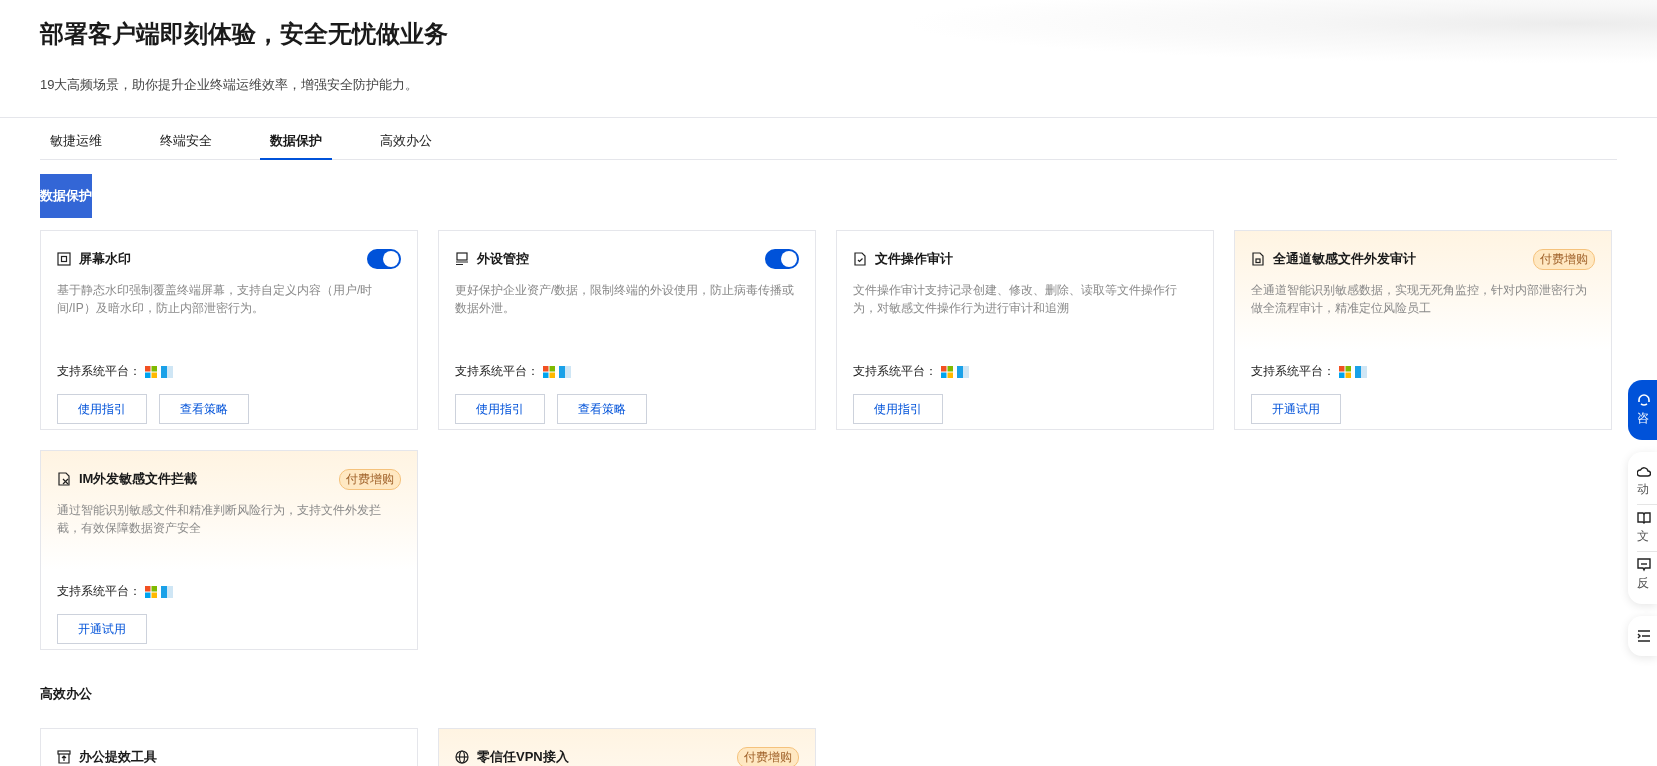 The width and height of the screenshot is (1657, 766). I want to click on side-panel-item: 动, so click(1647, 481).